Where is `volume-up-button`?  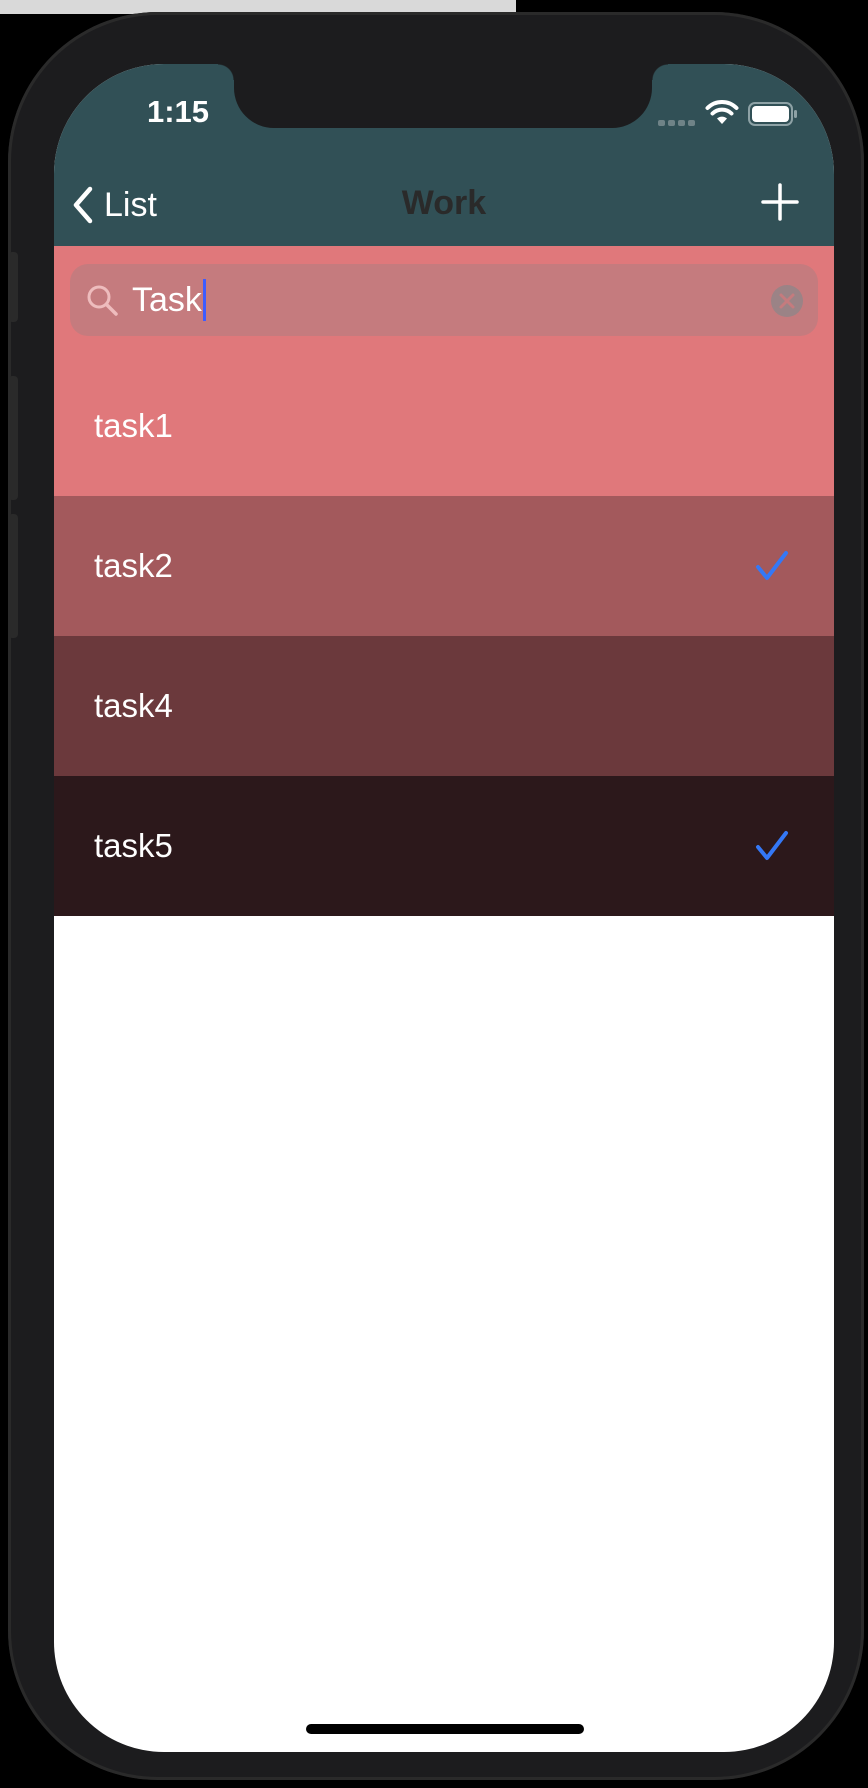 volume-up-button is located at coordinates (13, 438).